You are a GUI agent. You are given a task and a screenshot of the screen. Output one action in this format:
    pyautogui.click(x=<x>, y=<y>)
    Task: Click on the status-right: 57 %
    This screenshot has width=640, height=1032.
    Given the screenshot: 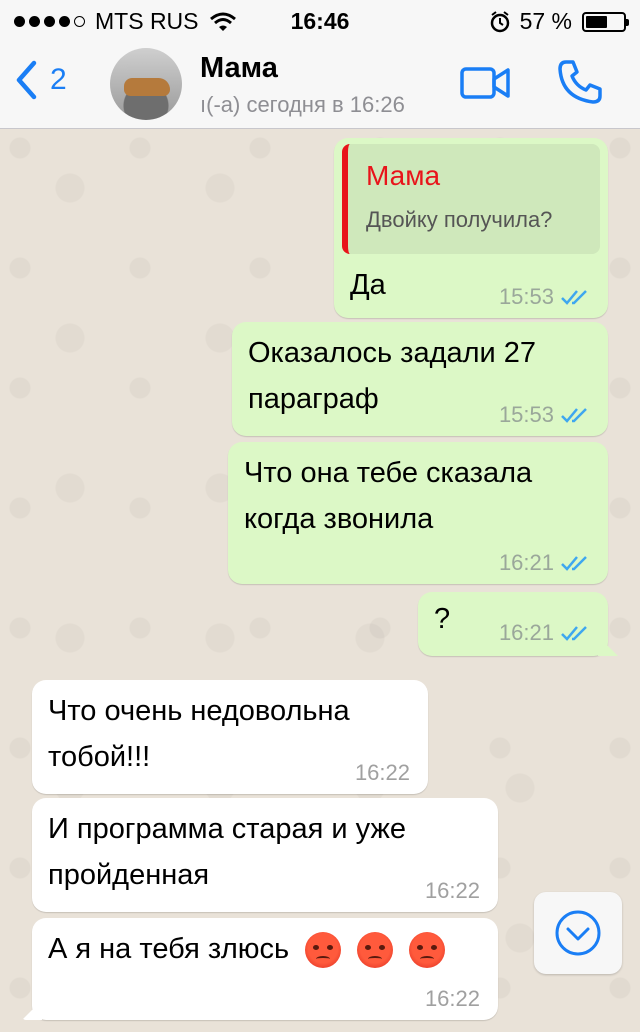 What is the action you would take?
    pyautogui.click(x=559, y=21)
    